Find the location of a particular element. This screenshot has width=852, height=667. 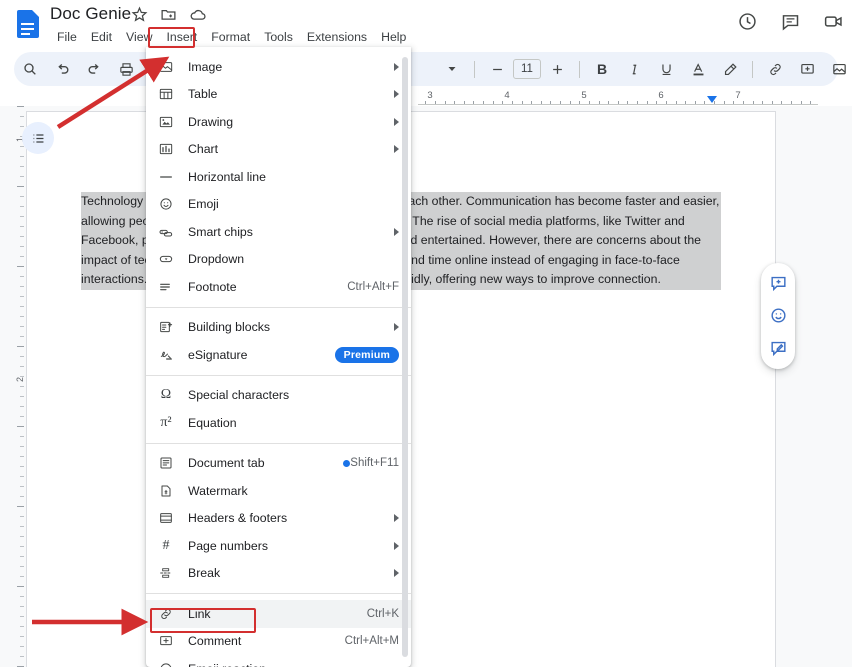

menu-item-label: Page numbers is located at coordinates (228, 545).